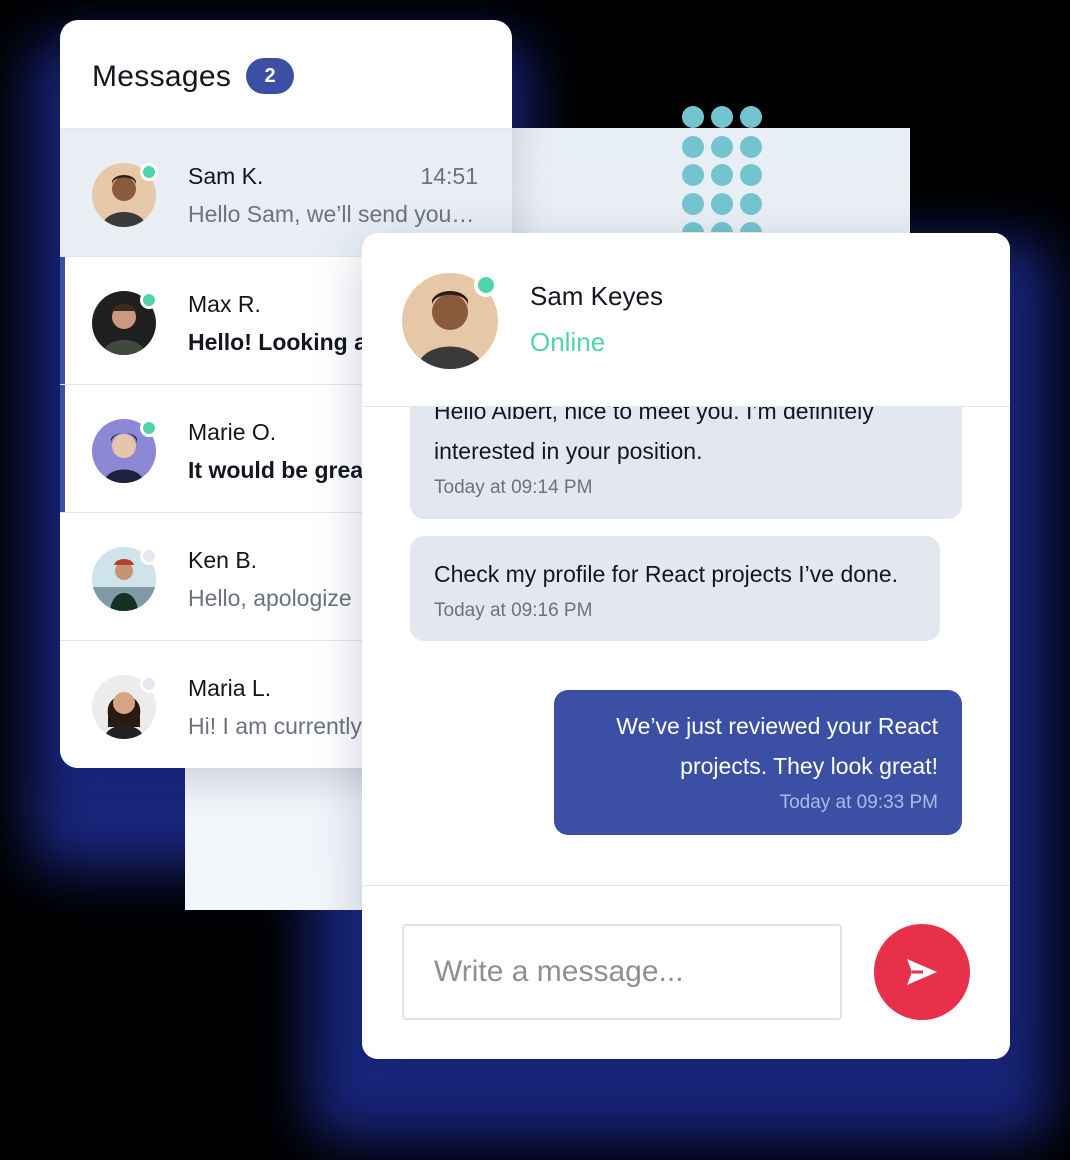 This screenshot has height=1160, width=1070. I want to click on message-timestamp: Today at 09:33 PM, so click(858, 802).